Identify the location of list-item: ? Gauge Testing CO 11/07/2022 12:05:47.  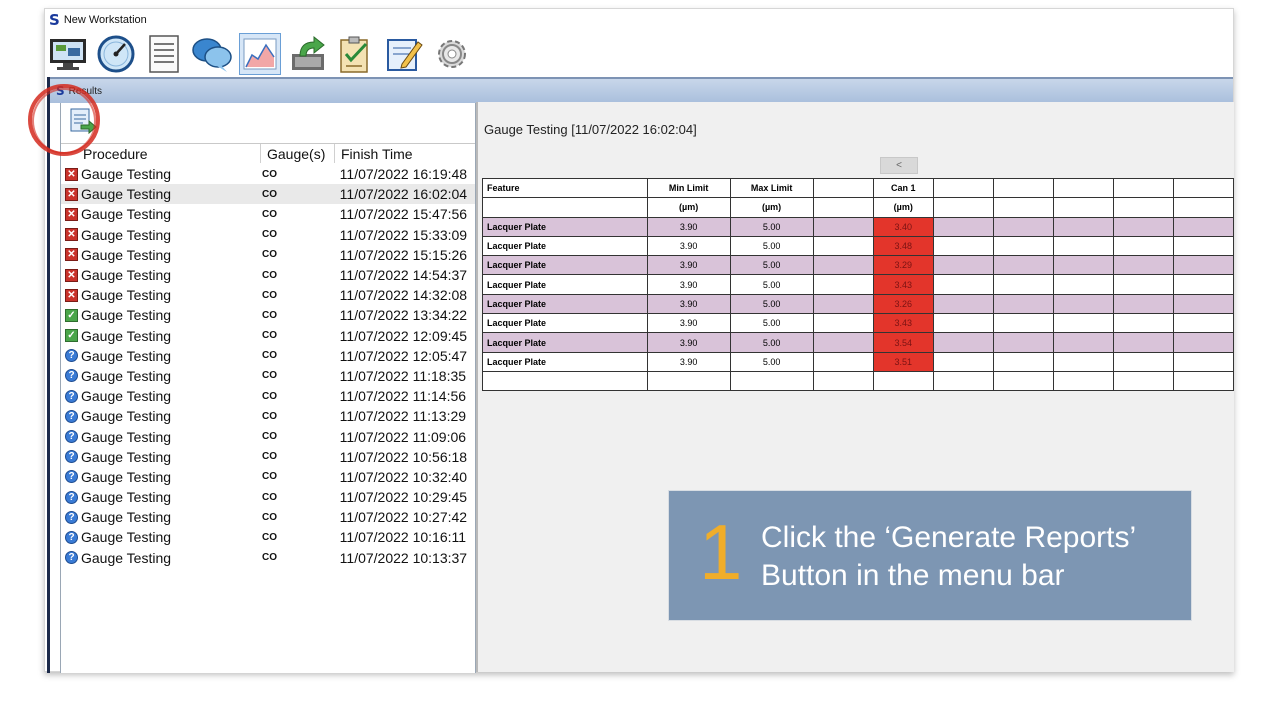
(268, 356).